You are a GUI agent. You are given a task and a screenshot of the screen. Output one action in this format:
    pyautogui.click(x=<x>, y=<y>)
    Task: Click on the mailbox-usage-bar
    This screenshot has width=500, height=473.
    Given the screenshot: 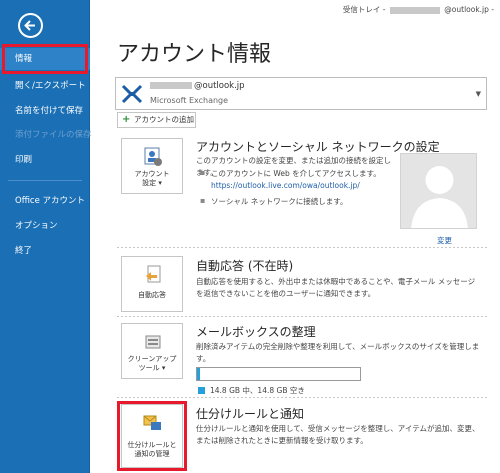 What is the action you would take?
    pyautogui.click(x=278, y=374)
    